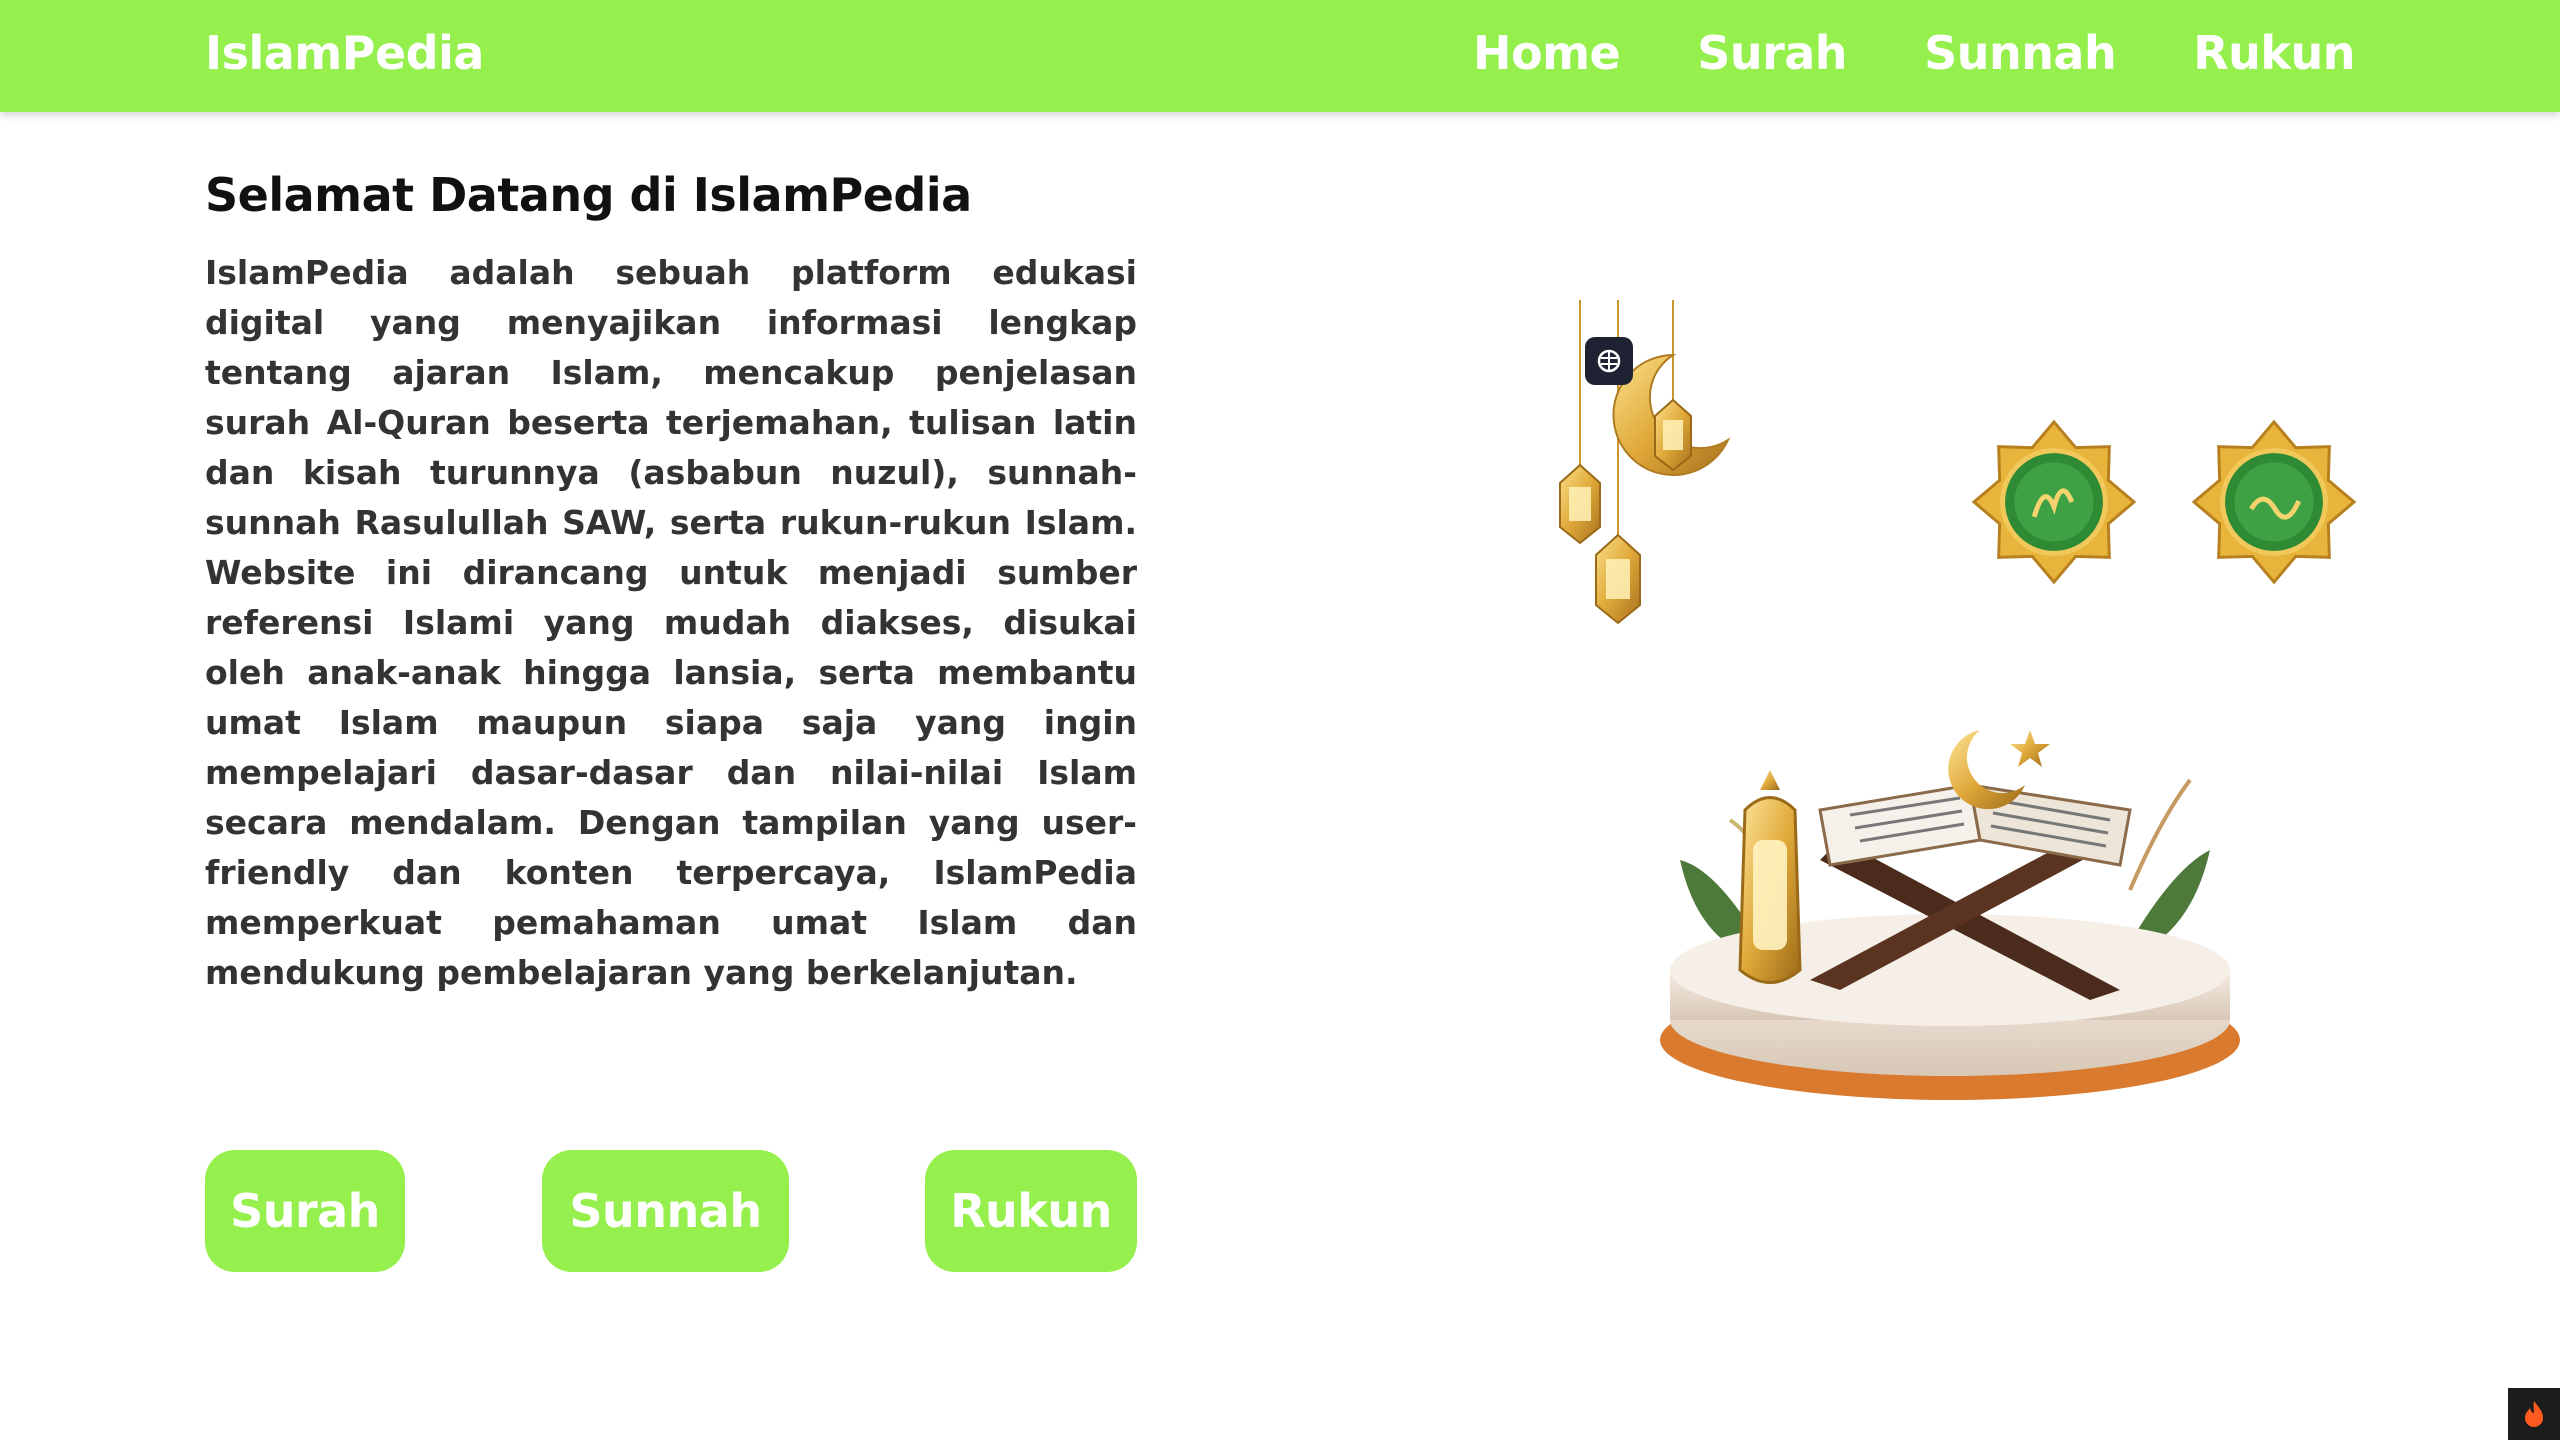  What do you see at coordinates (305, 1211) in the screenshot?
I see `surah-button: Surah` at bounding box center [305, 1211].